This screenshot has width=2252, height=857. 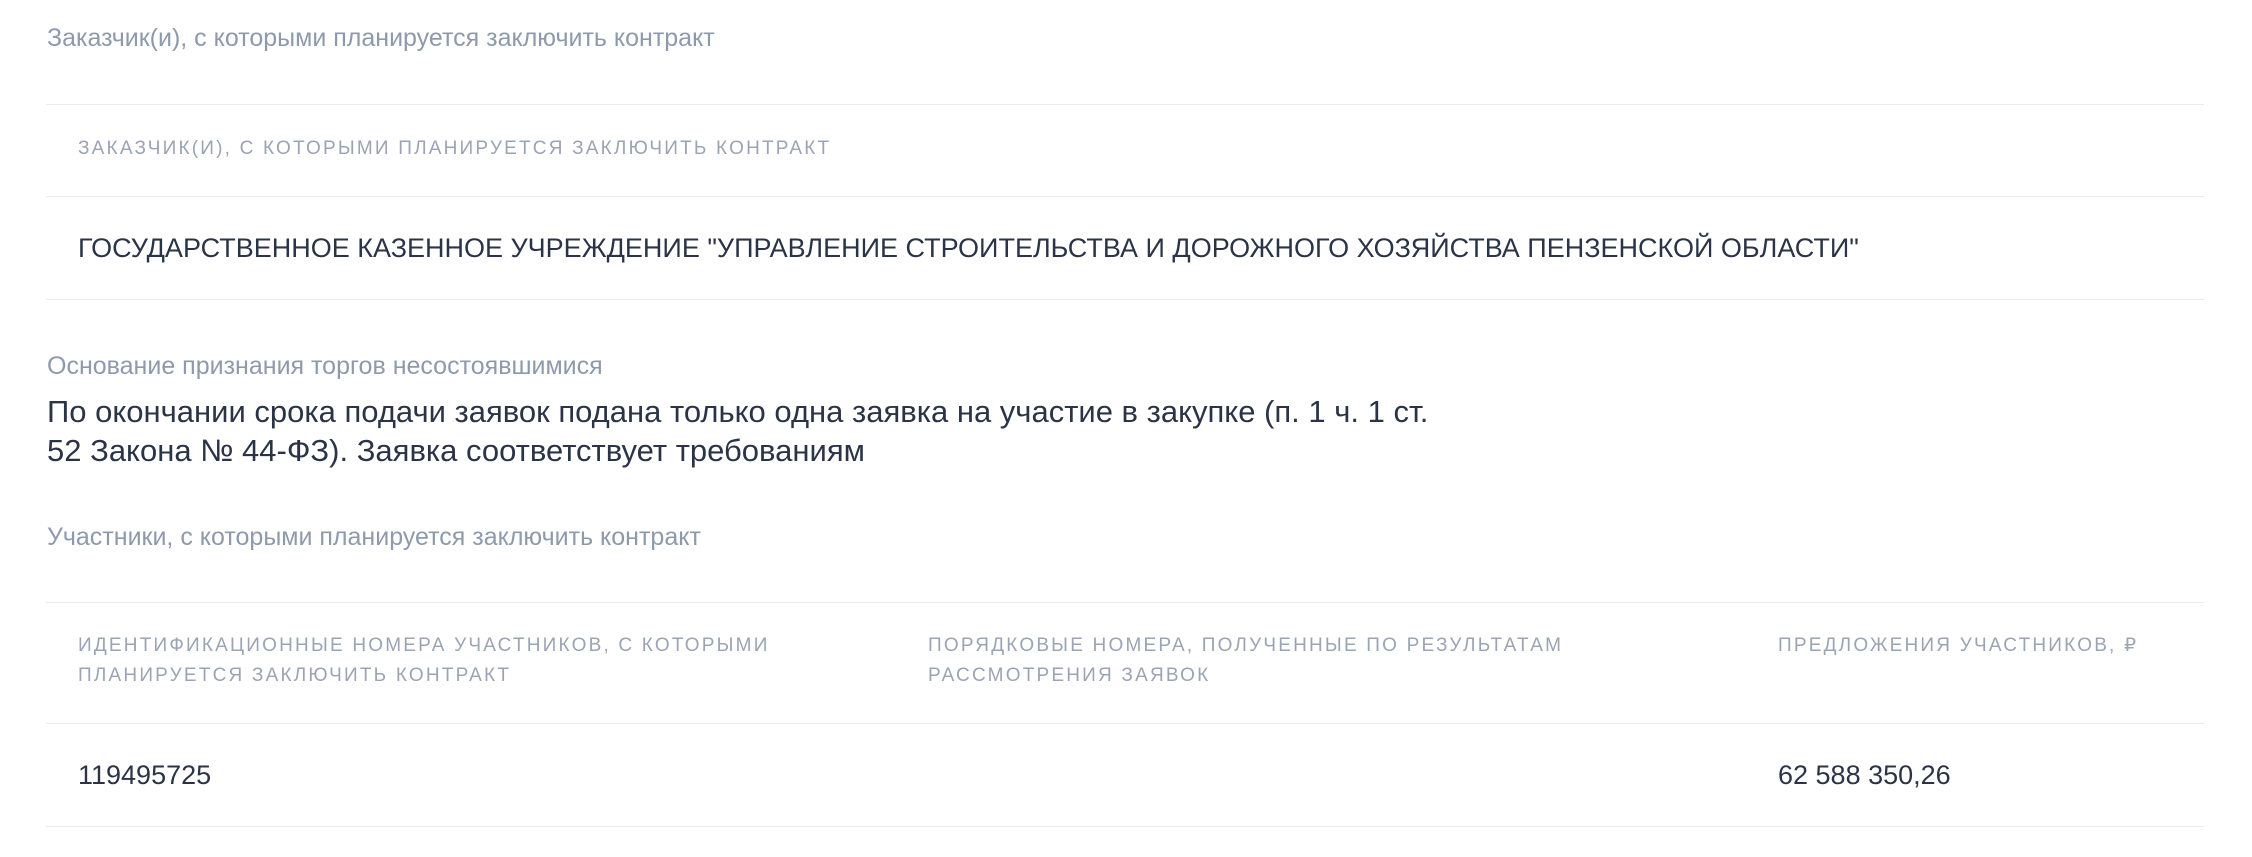 What do you see at coordinates (1864, 775) in the screenshot?
I see `participant-offer-cell: 62 588 350,26` at bounding box center [1864, 775].